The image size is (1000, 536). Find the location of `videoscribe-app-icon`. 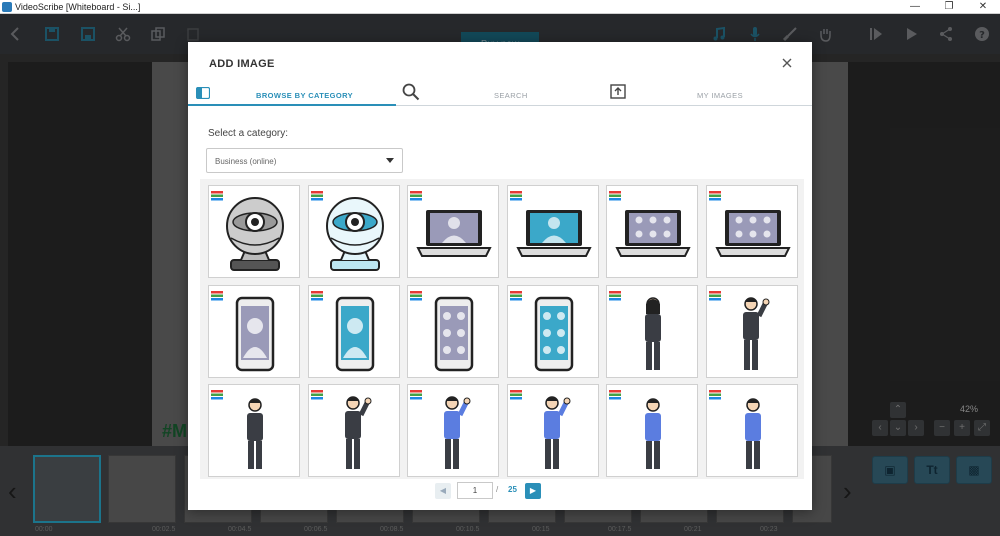

videoscribe-app-icon is located at coordinates (7, 6).